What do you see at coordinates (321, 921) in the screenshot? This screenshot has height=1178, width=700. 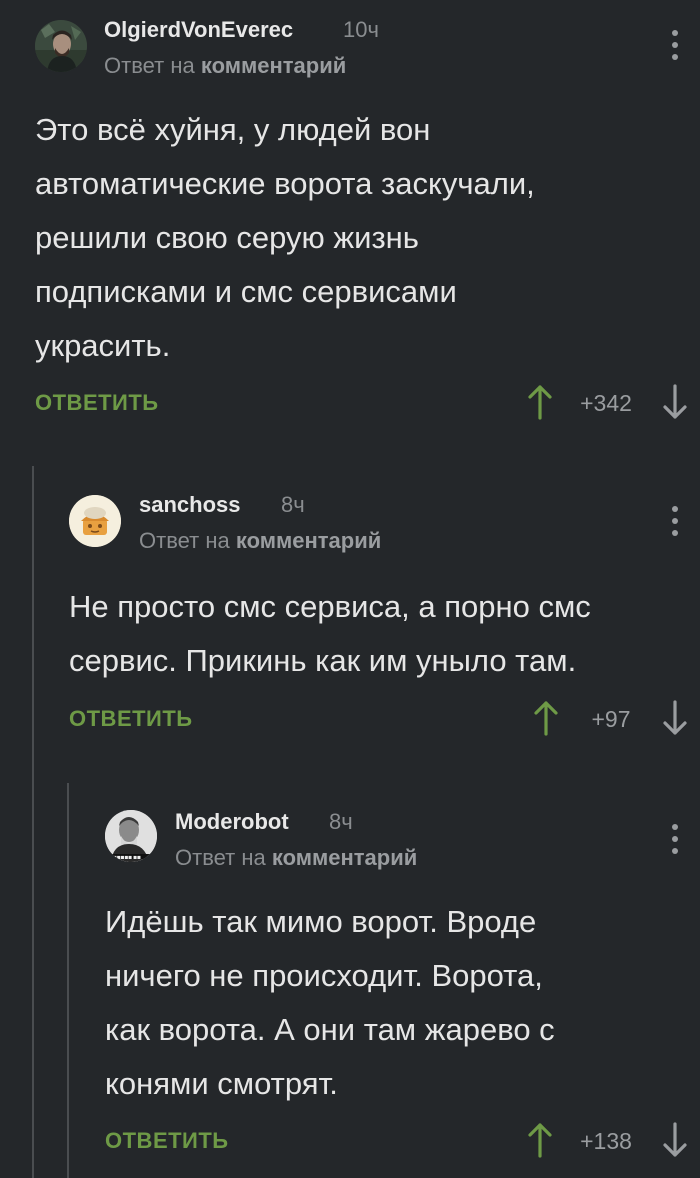 I see `comment-text-line: Идёшь так мимо ворот. Вроде` at bounding box center [321, 921].